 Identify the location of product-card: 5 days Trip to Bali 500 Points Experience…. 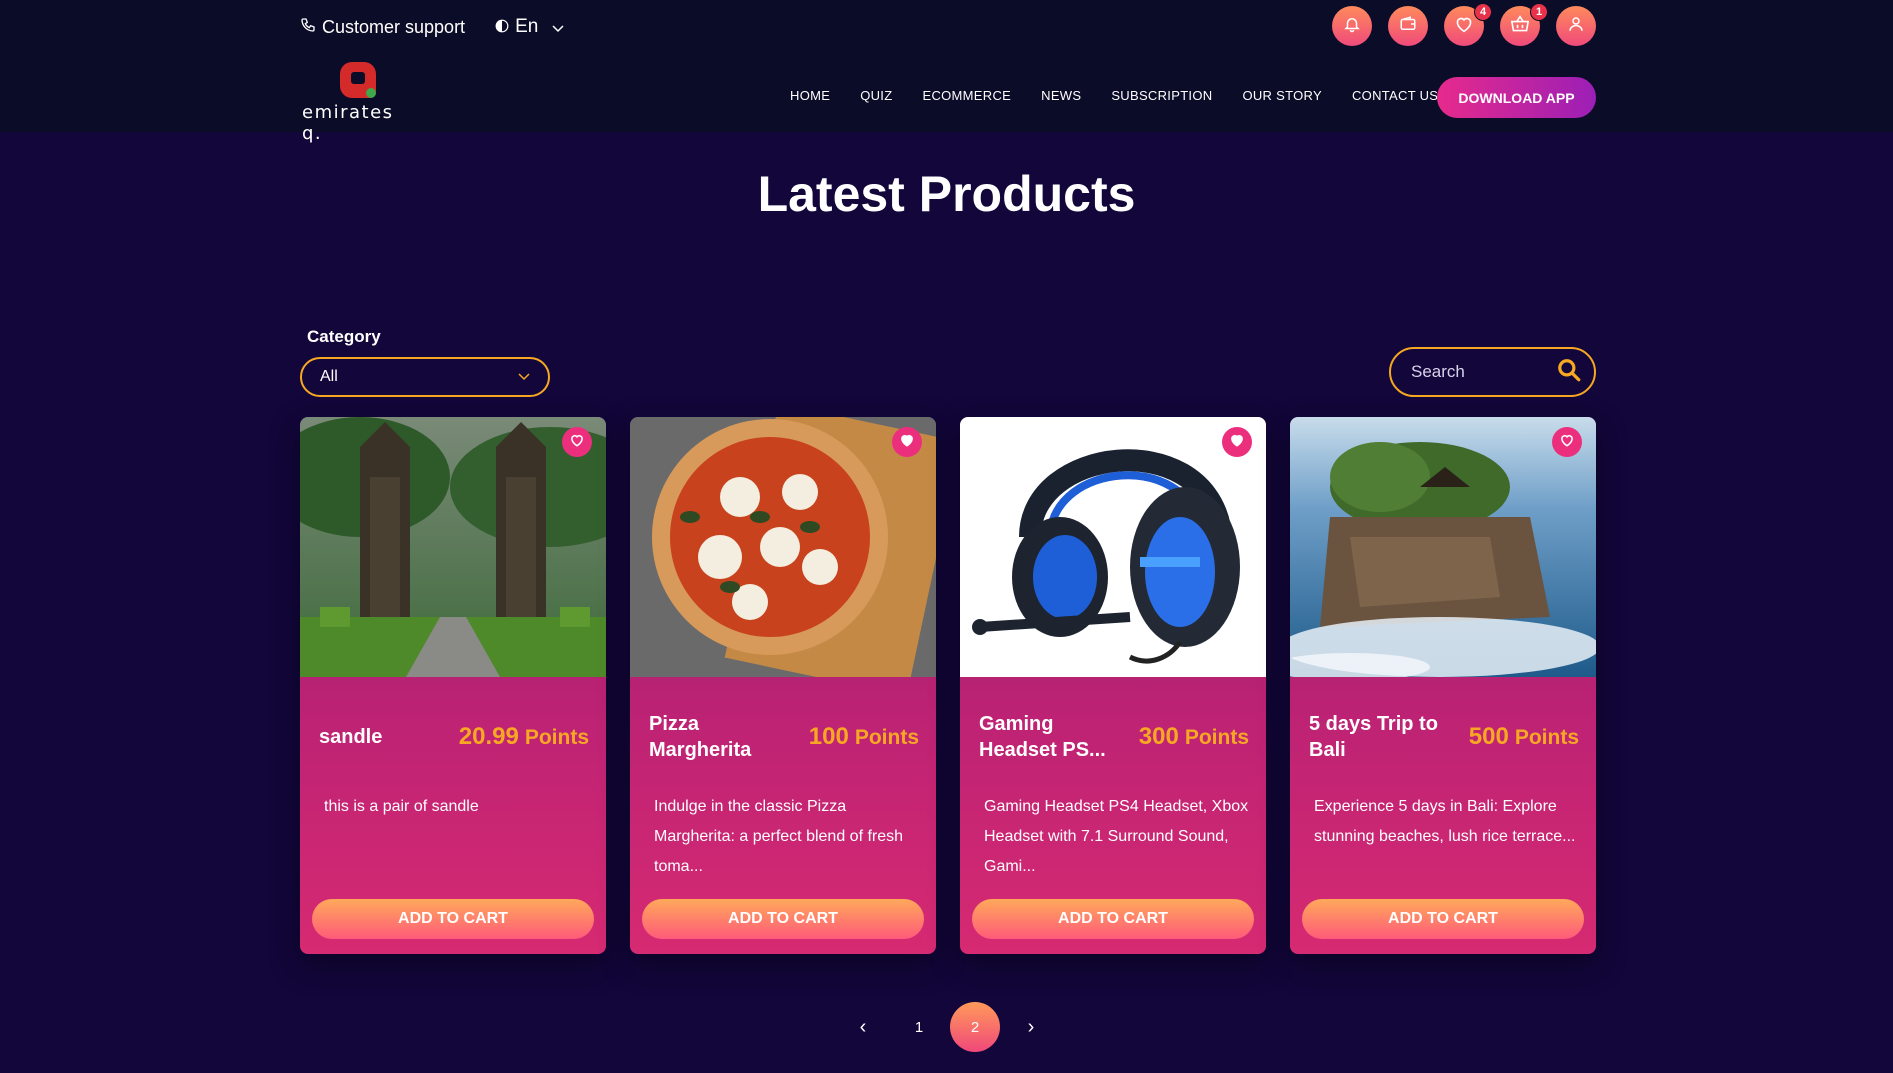
(1443, 685).